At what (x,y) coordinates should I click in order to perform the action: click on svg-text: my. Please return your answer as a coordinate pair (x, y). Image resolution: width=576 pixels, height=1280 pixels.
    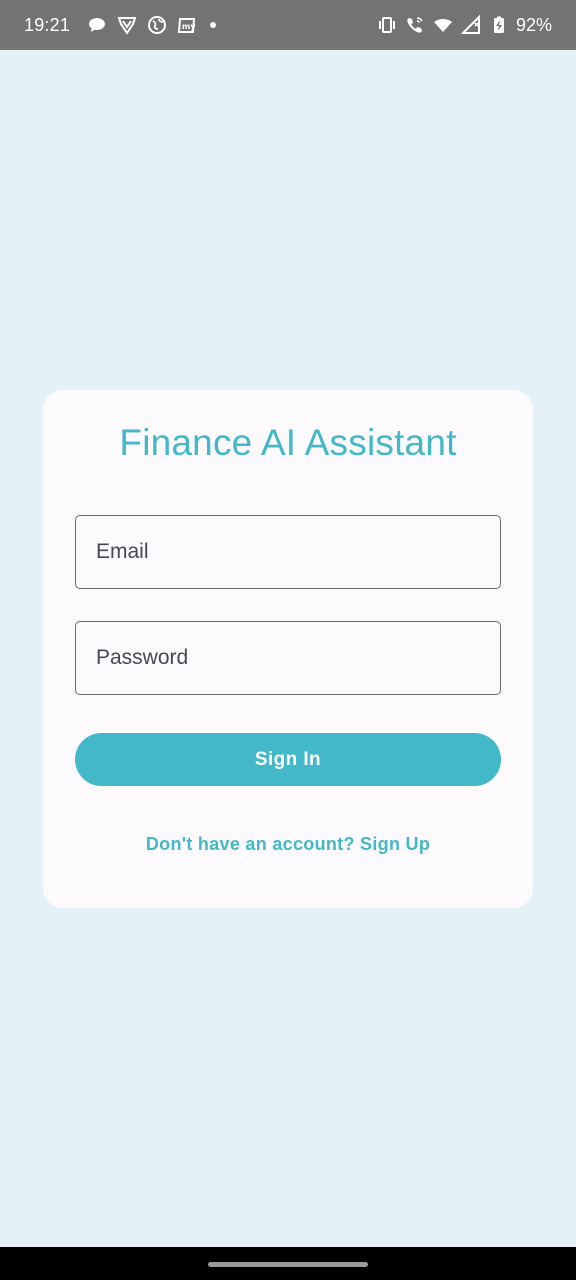
    Looking at the image, I should click on (189, 26).